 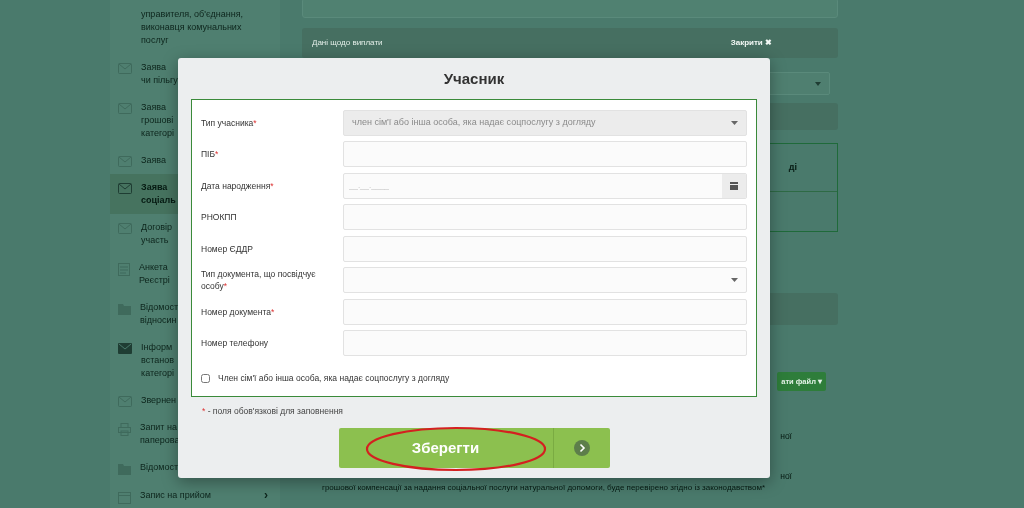 What do you see at coordinates (474, 79) in the screenshot?
I see `modal-title: Учасник` at bounding box center [474, 79].